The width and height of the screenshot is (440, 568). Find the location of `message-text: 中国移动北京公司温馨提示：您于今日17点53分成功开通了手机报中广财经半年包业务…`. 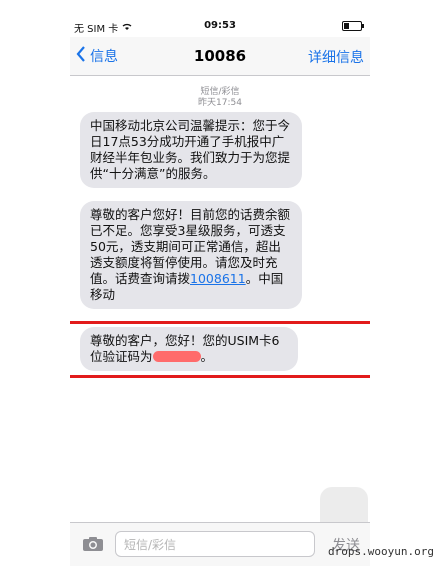

message-text: 中国移动北京公司温馨提示：您于今日17点53分成功开通了手机报中广财经半年包业务… is located at coordinates (190, 149).